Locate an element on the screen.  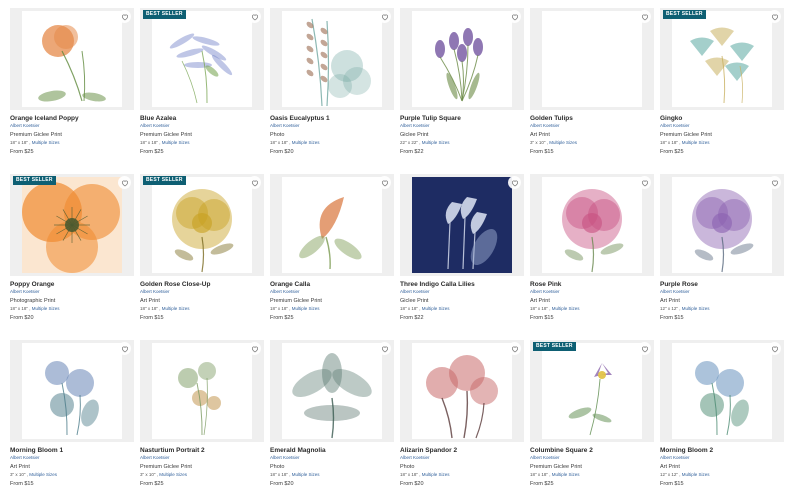
product-title: Orange Calla is located at coordinates (332, 284).